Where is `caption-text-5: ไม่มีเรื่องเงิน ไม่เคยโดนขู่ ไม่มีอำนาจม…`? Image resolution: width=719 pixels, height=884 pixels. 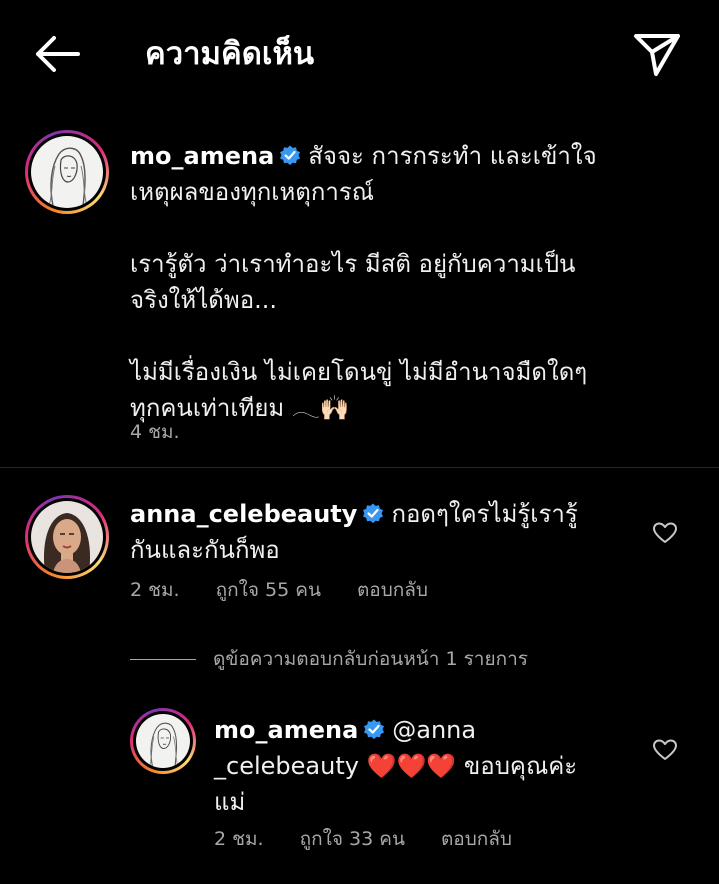 caption-text-5: ไม่มีเรื่องเงิน ไม่เคยโดนขู่ ไม่มีอำนาจม… is located at coordinates (359, 372).